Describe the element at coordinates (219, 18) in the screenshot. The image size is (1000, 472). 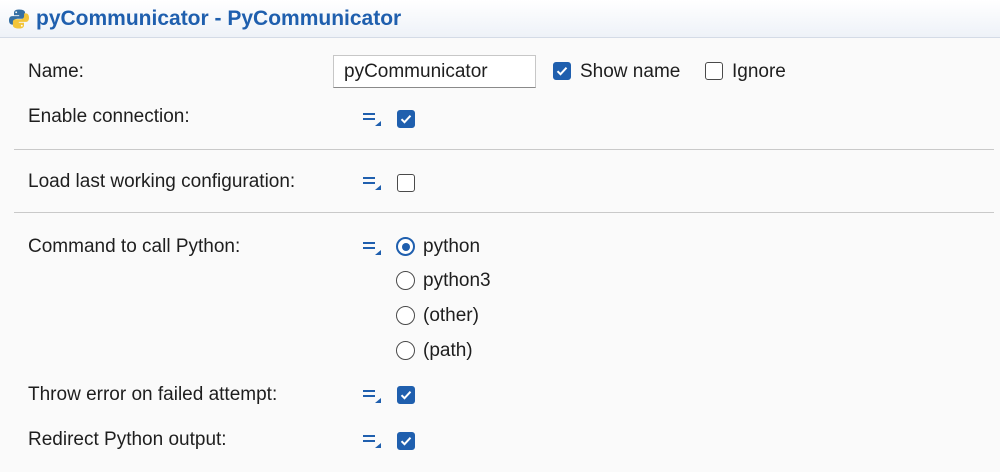
I see `window-title: pyCommunicator - PyCommunicator` at that location.